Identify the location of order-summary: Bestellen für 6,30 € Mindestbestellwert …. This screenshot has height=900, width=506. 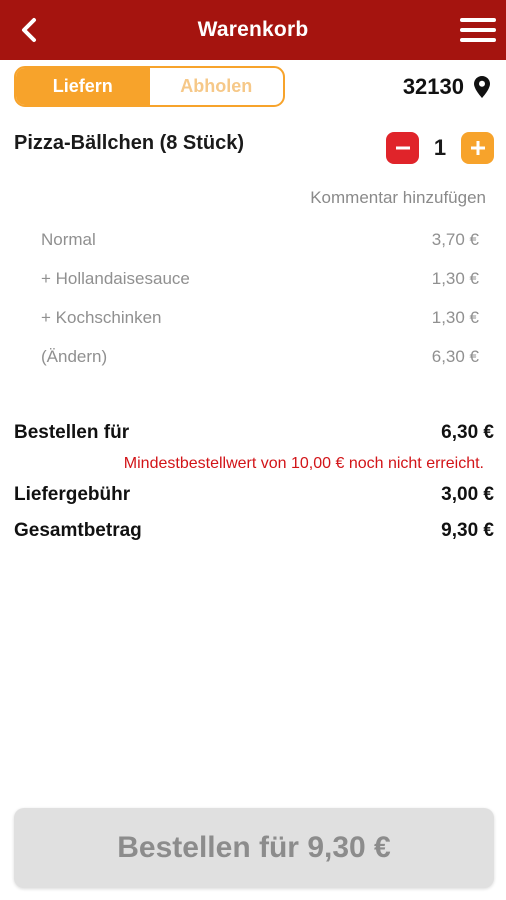
(254, 482).